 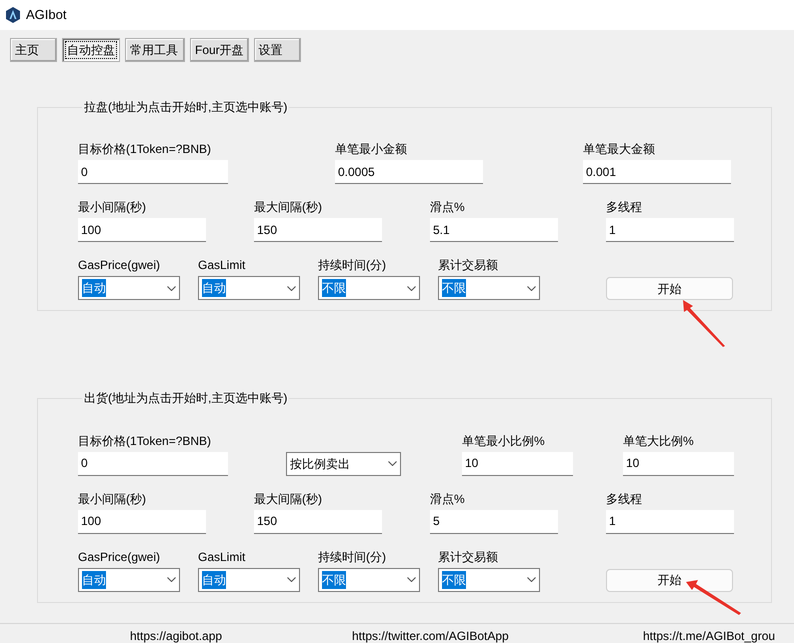 What do you see at coordinates (343, 464) in the screenshot?
I see `dropdown: 按比例卖出` at bounding box center [343, 464].